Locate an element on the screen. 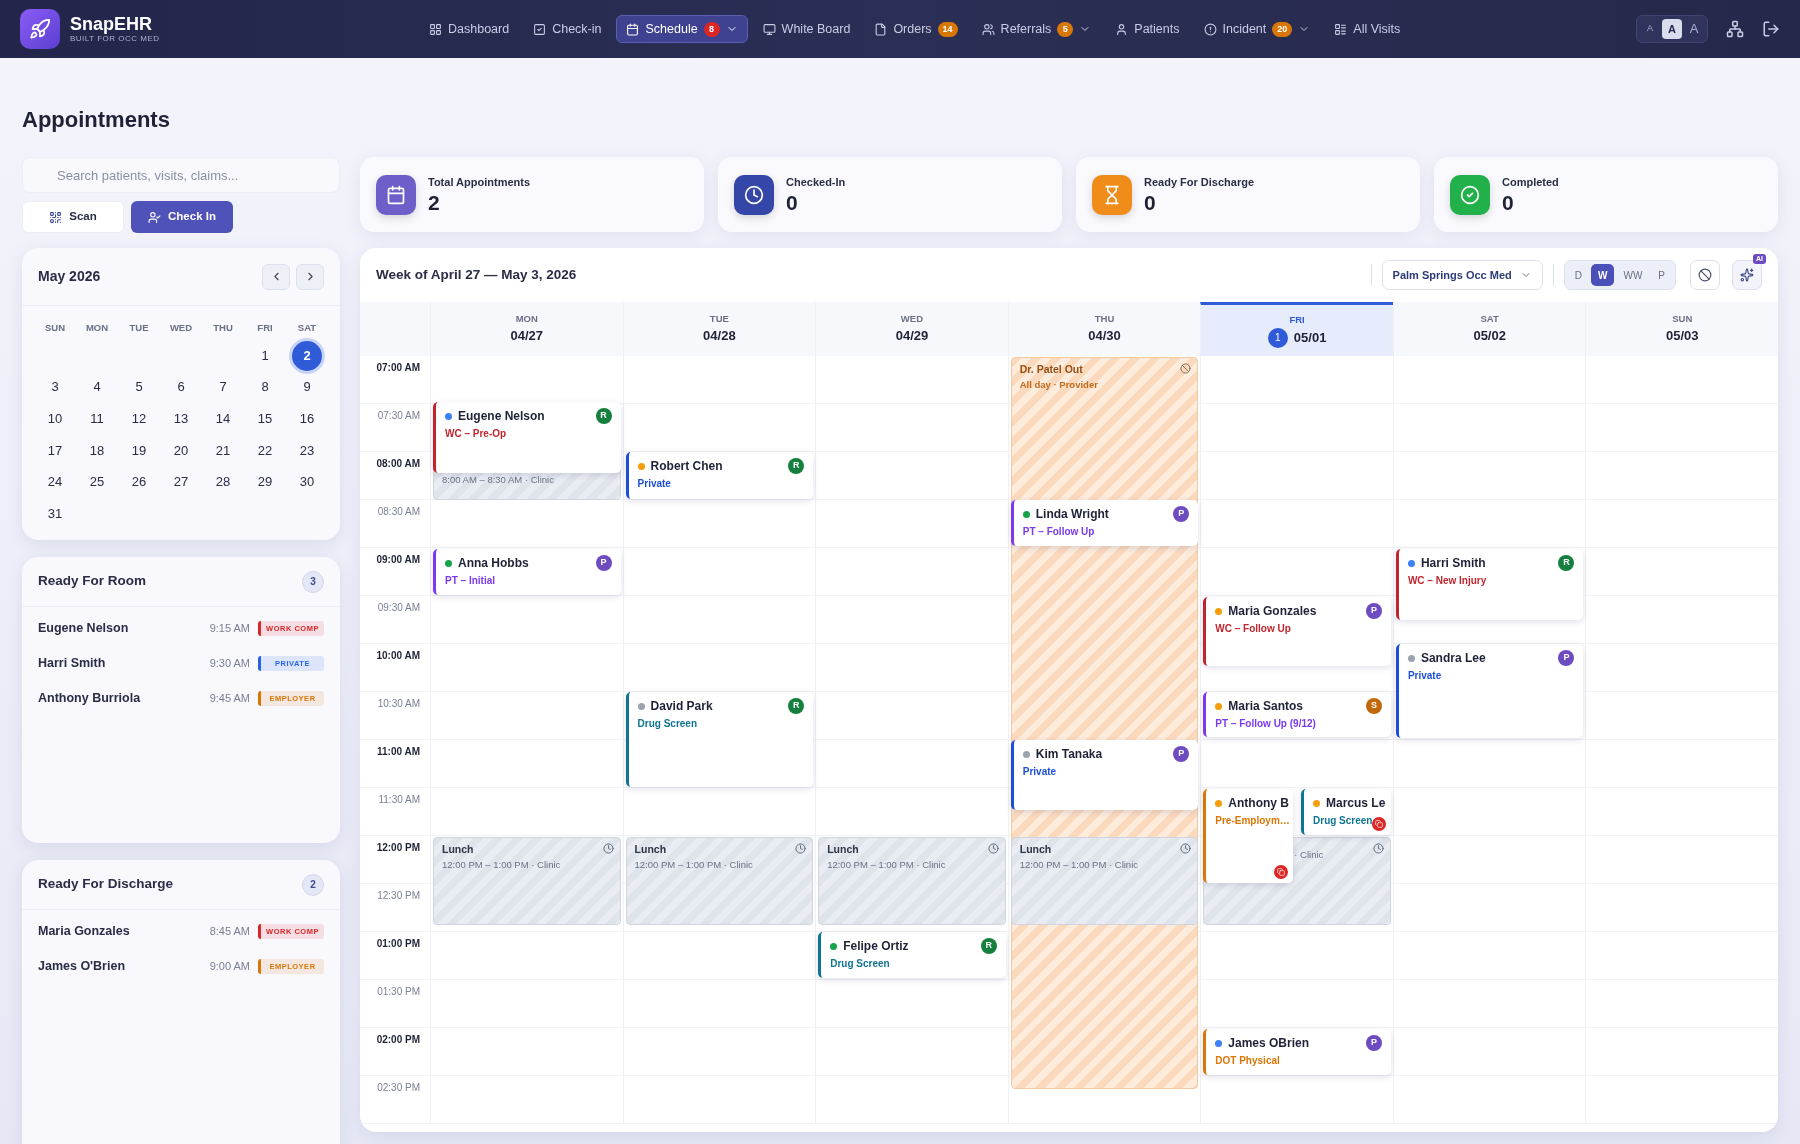  block-title: Lunch is located at coordinates (650, 849).